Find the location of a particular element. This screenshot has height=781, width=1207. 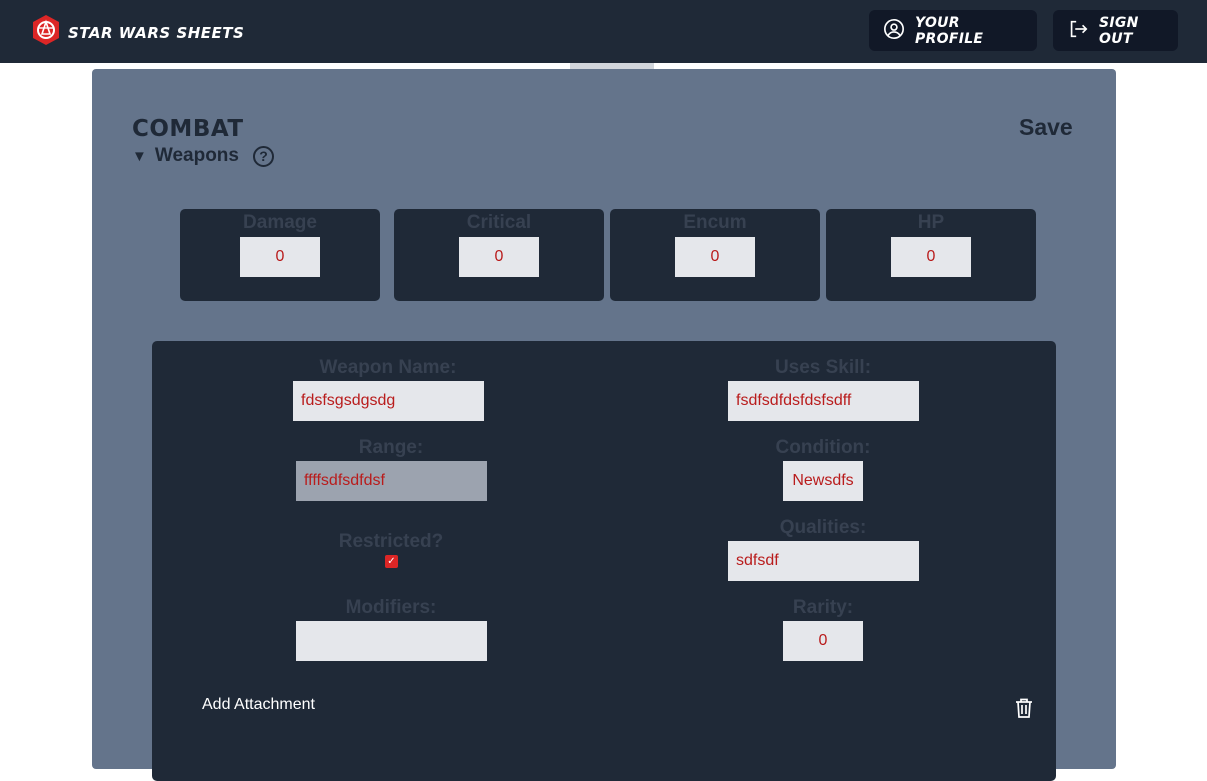

your-profile-button: YOUR PROFILE is located at coordinates (953, 30).